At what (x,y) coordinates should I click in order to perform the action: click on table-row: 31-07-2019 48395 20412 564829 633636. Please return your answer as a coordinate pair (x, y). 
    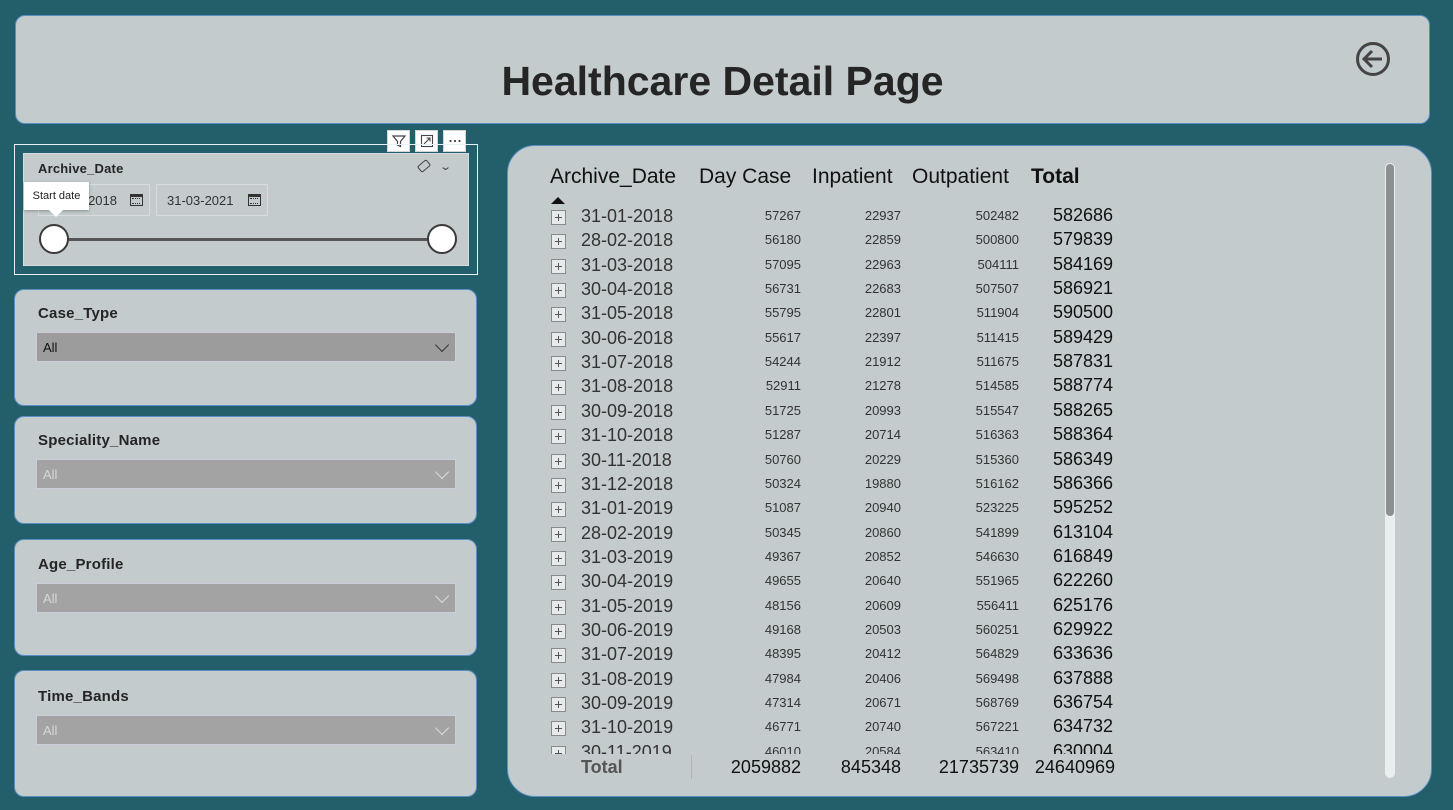
    Looking at the image, I should click on (948, 654).